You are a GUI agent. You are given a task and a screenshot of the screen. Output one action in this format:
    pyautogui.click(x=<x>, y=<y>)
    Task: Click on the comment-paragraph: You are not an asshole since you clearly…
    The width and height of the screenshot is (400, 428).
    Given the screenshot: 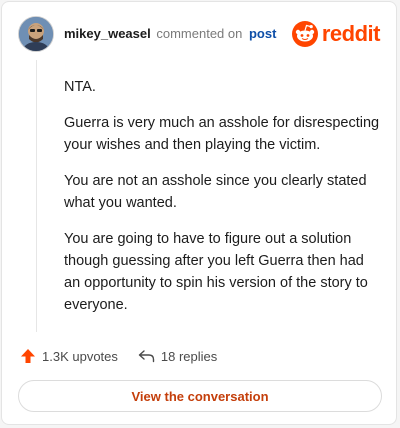 What is the action you would take?
    pyautogui.click(x=215, y=192)
    